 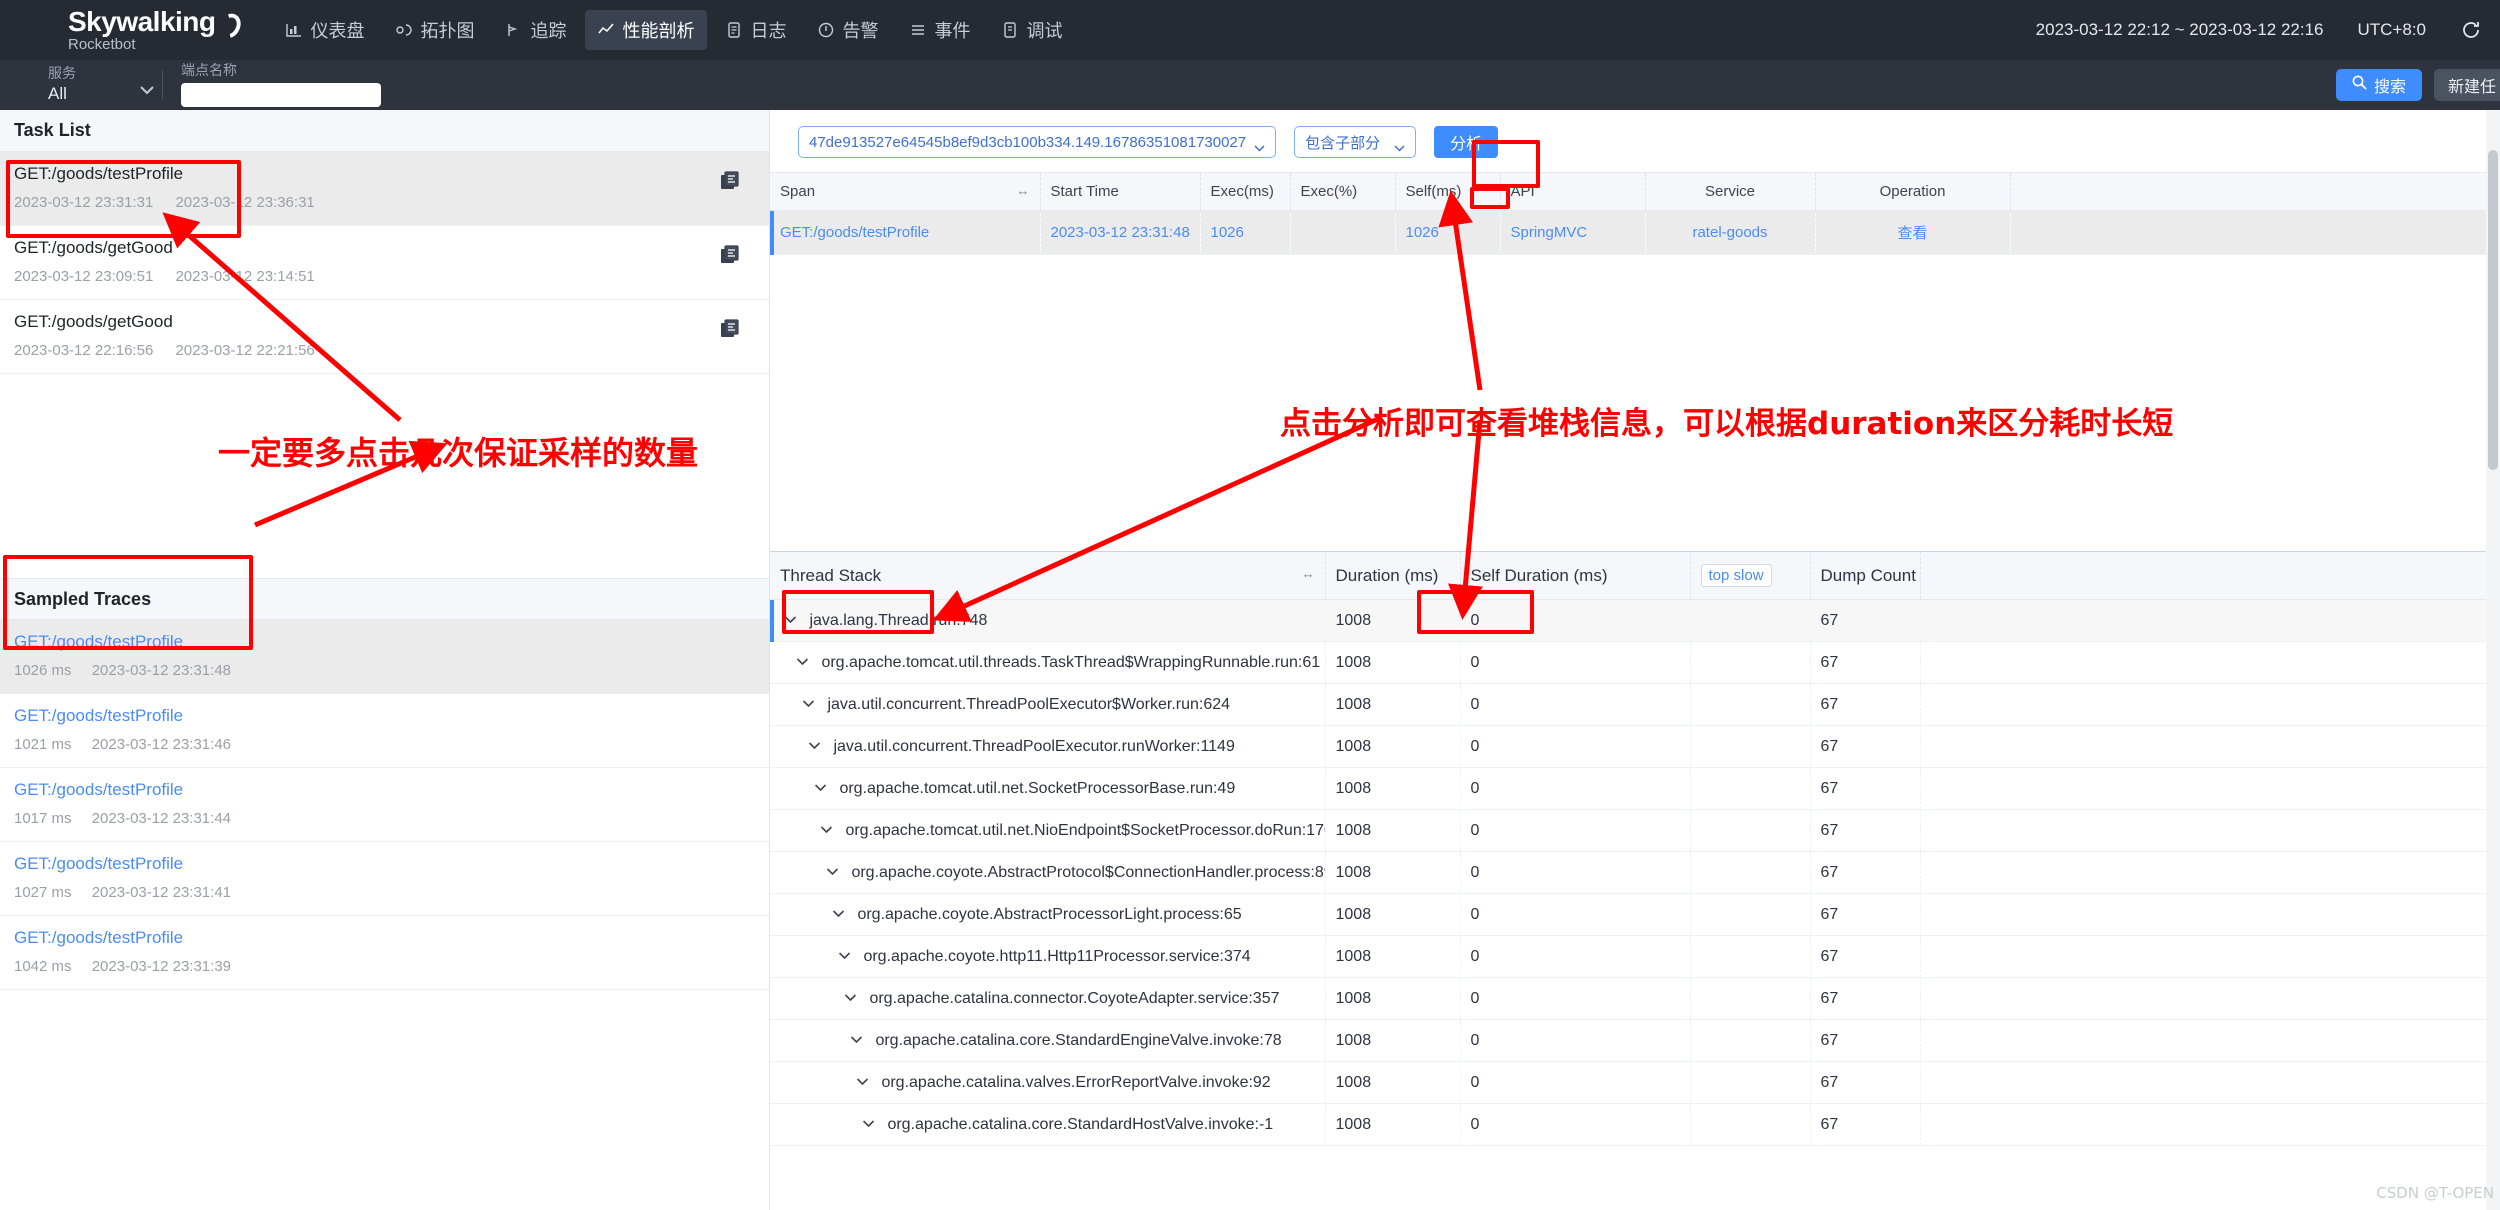 I want to click on api-column-header: API, so click(x=1573, y=192).